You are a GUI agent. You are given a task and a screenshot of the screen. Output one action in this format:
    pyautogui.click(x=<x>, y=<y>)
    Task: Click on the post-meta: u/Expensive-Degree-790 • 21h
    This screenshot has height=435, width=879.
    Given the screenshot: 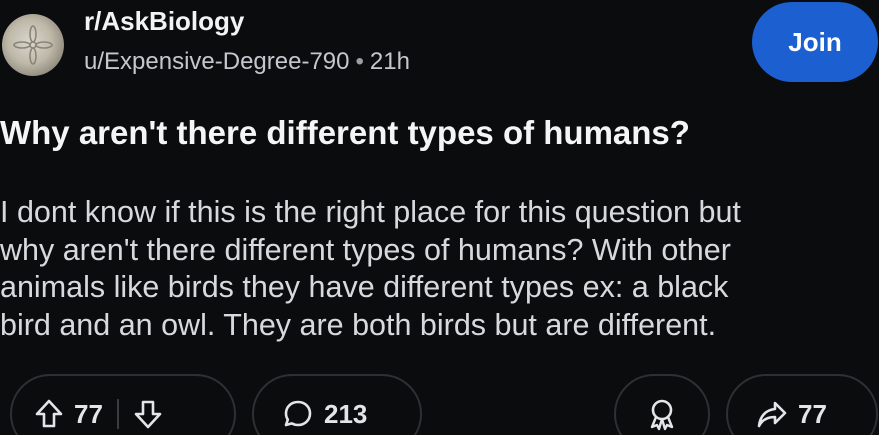 What is the action you would take?
    pyautogui.click(x=247, y=62)
    